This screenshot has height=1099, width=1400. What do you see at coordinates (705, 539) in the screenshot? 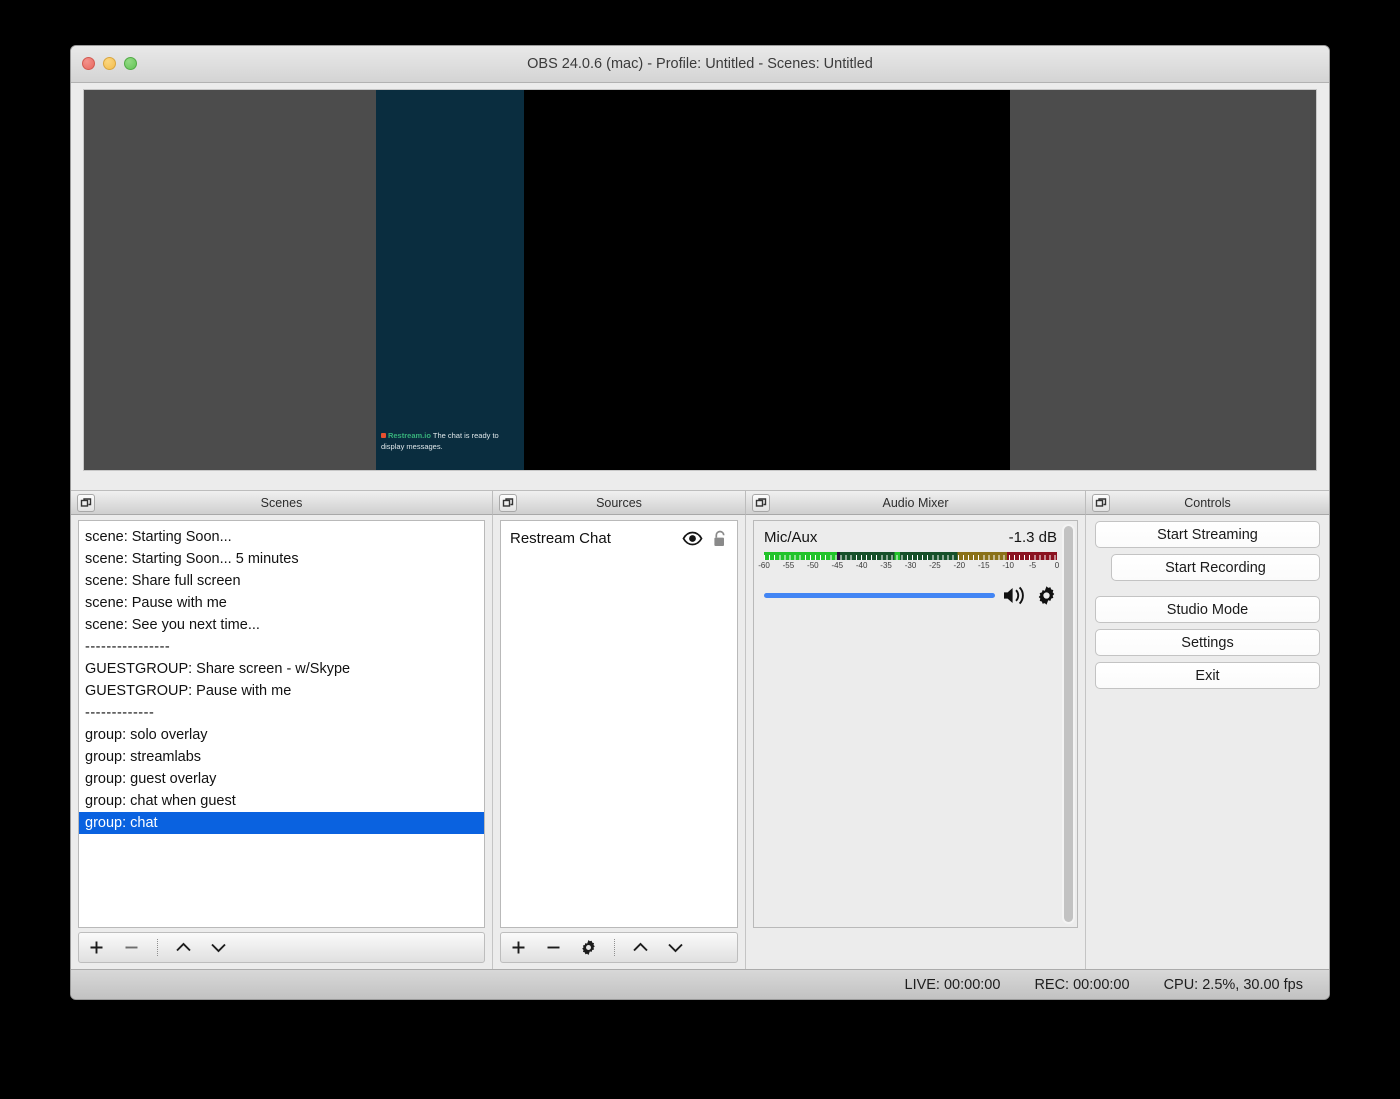
I see `source-icon-group` at bounding box center [705, 539].